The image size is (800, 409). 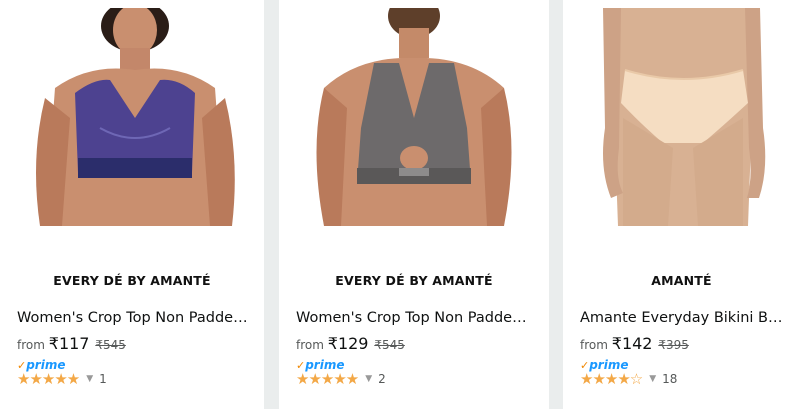 I want to click on brand-label: AMANTÉ, so click(x=681, y=280).